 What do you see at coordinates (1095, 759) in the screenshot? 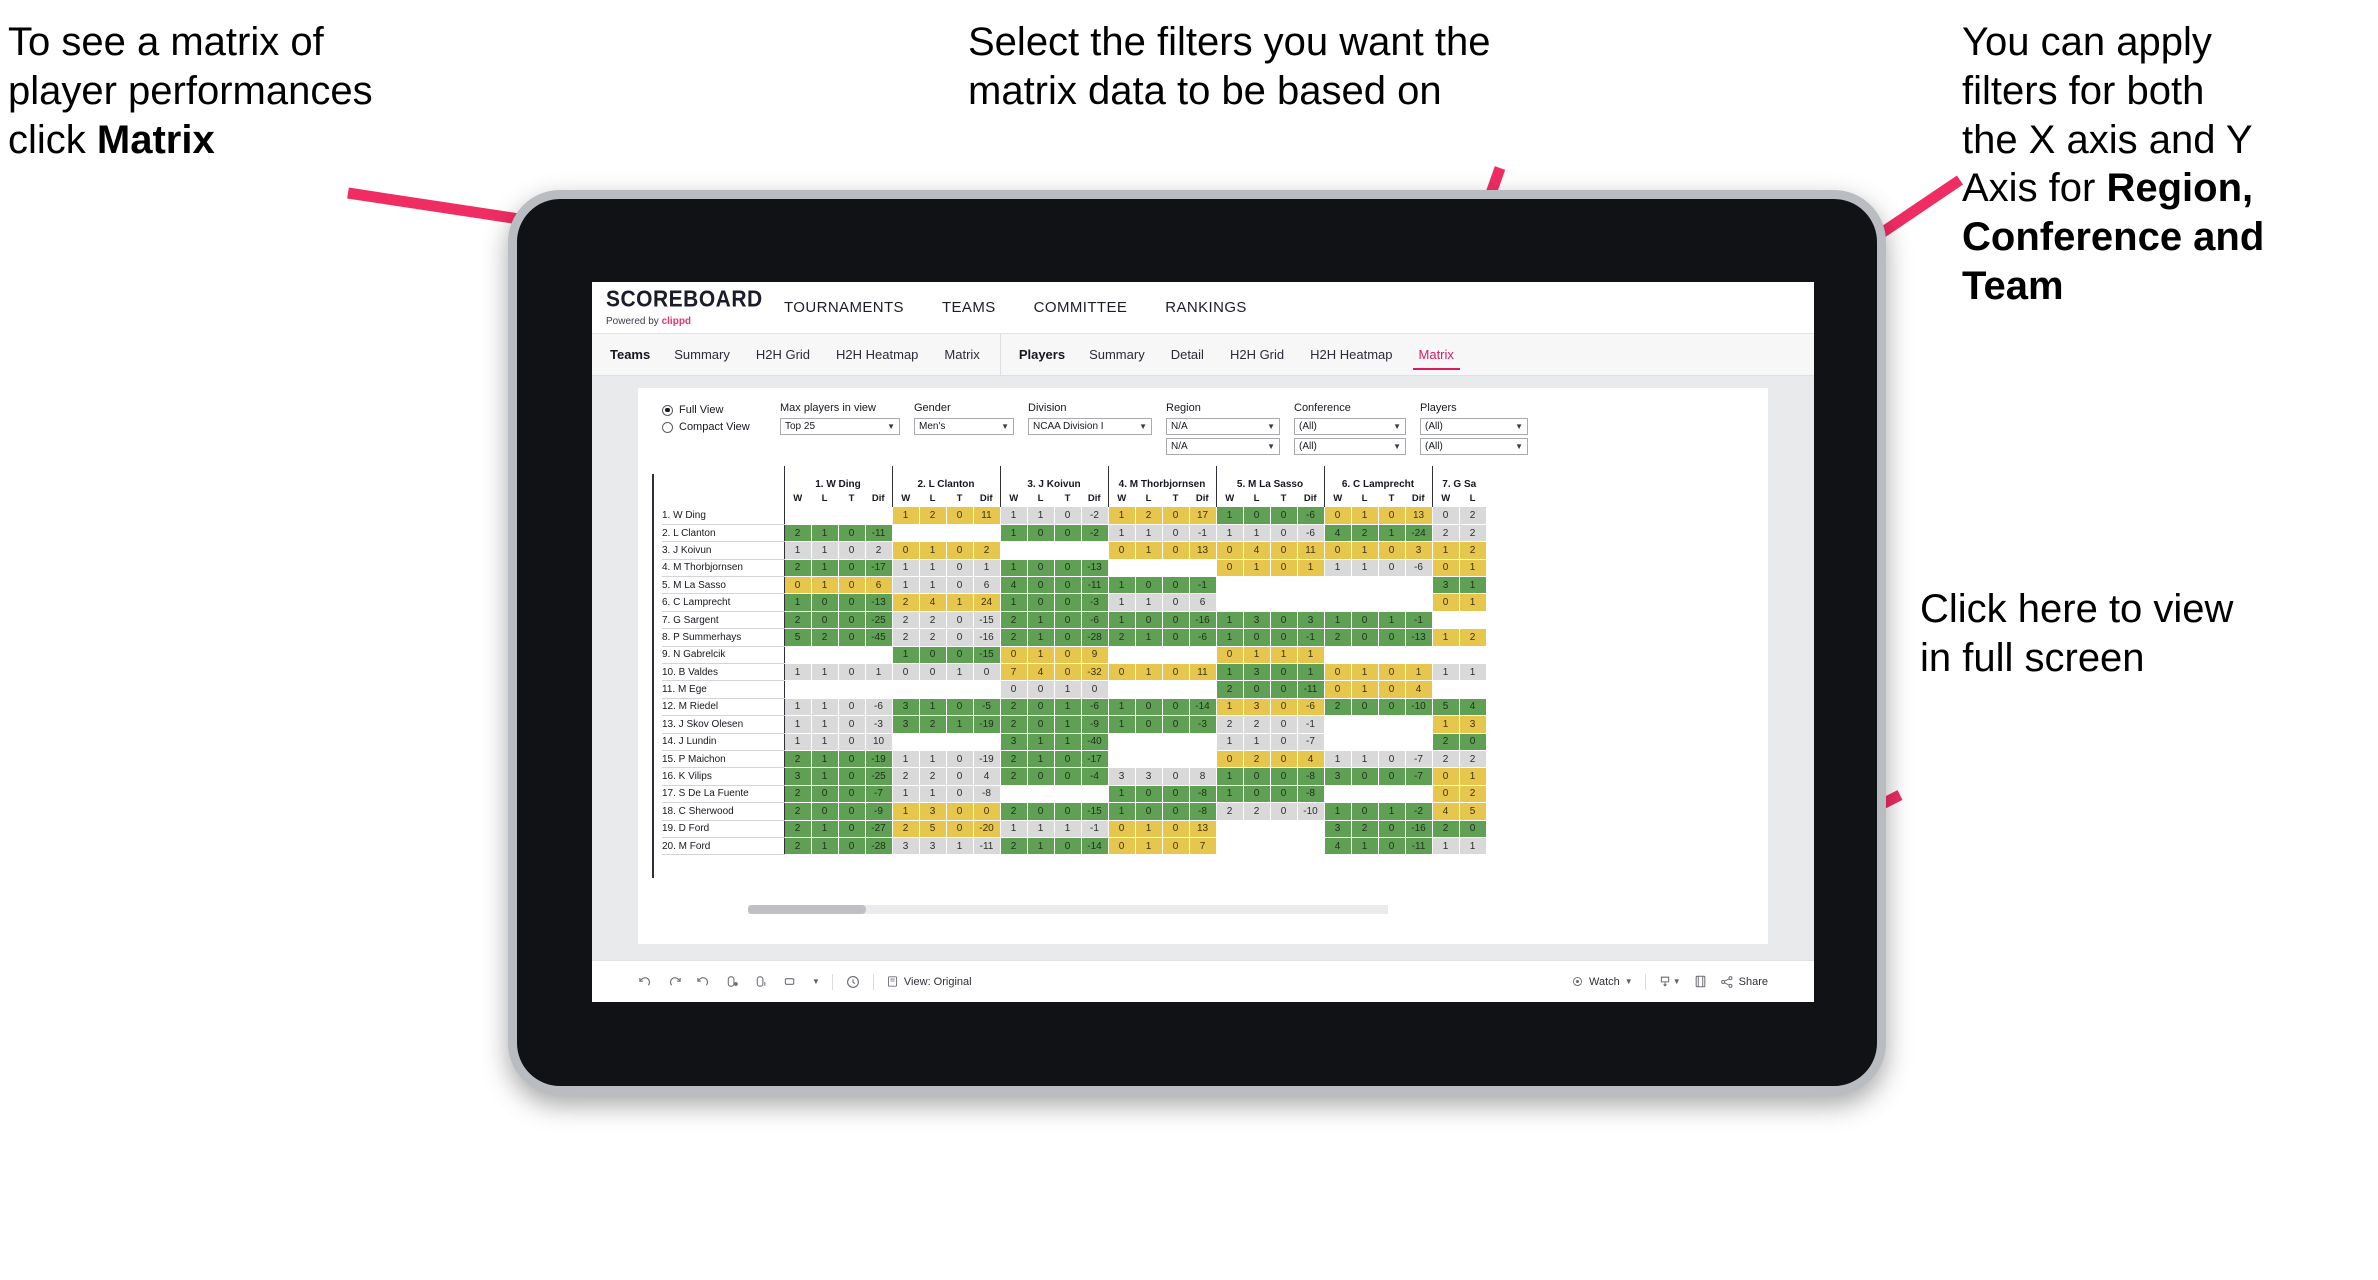
I see `matrix-cell: -17` at bounding box center [1095, 759].